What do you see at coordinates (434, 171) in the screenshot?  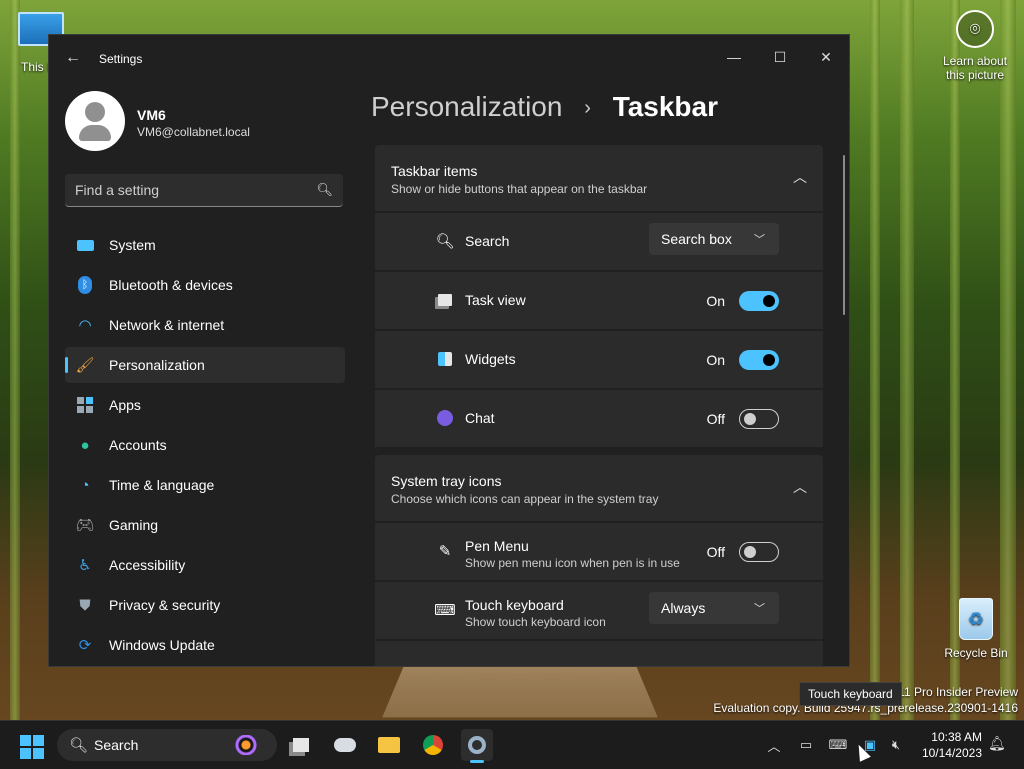 I see `section-title: Taskbar items` at bounding box center [434, 171].